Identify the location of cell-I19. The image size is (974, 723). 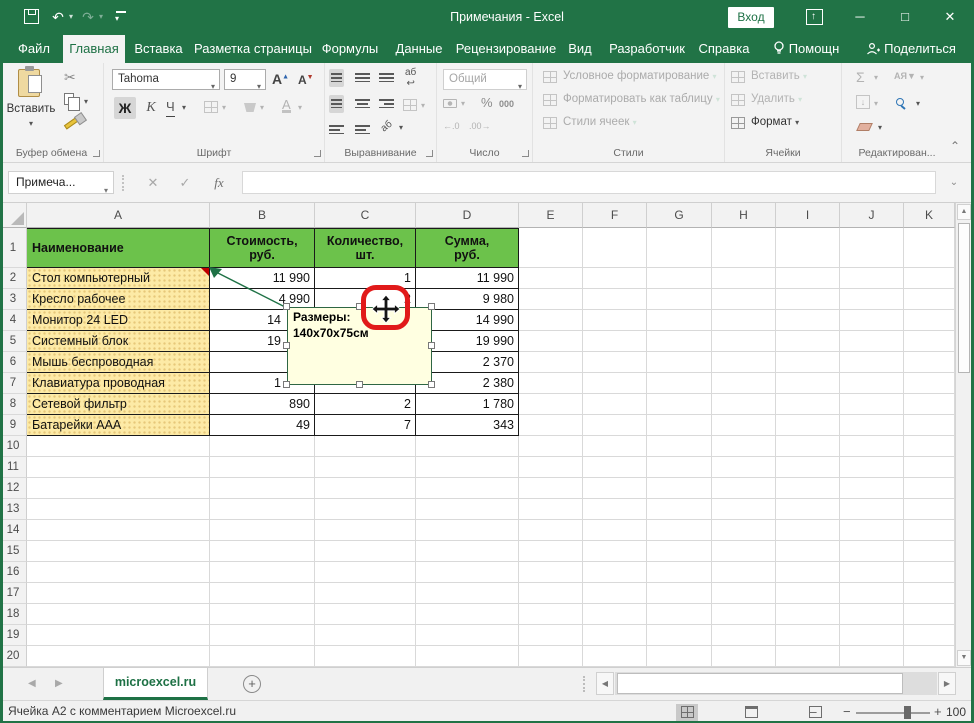
(808, 635).